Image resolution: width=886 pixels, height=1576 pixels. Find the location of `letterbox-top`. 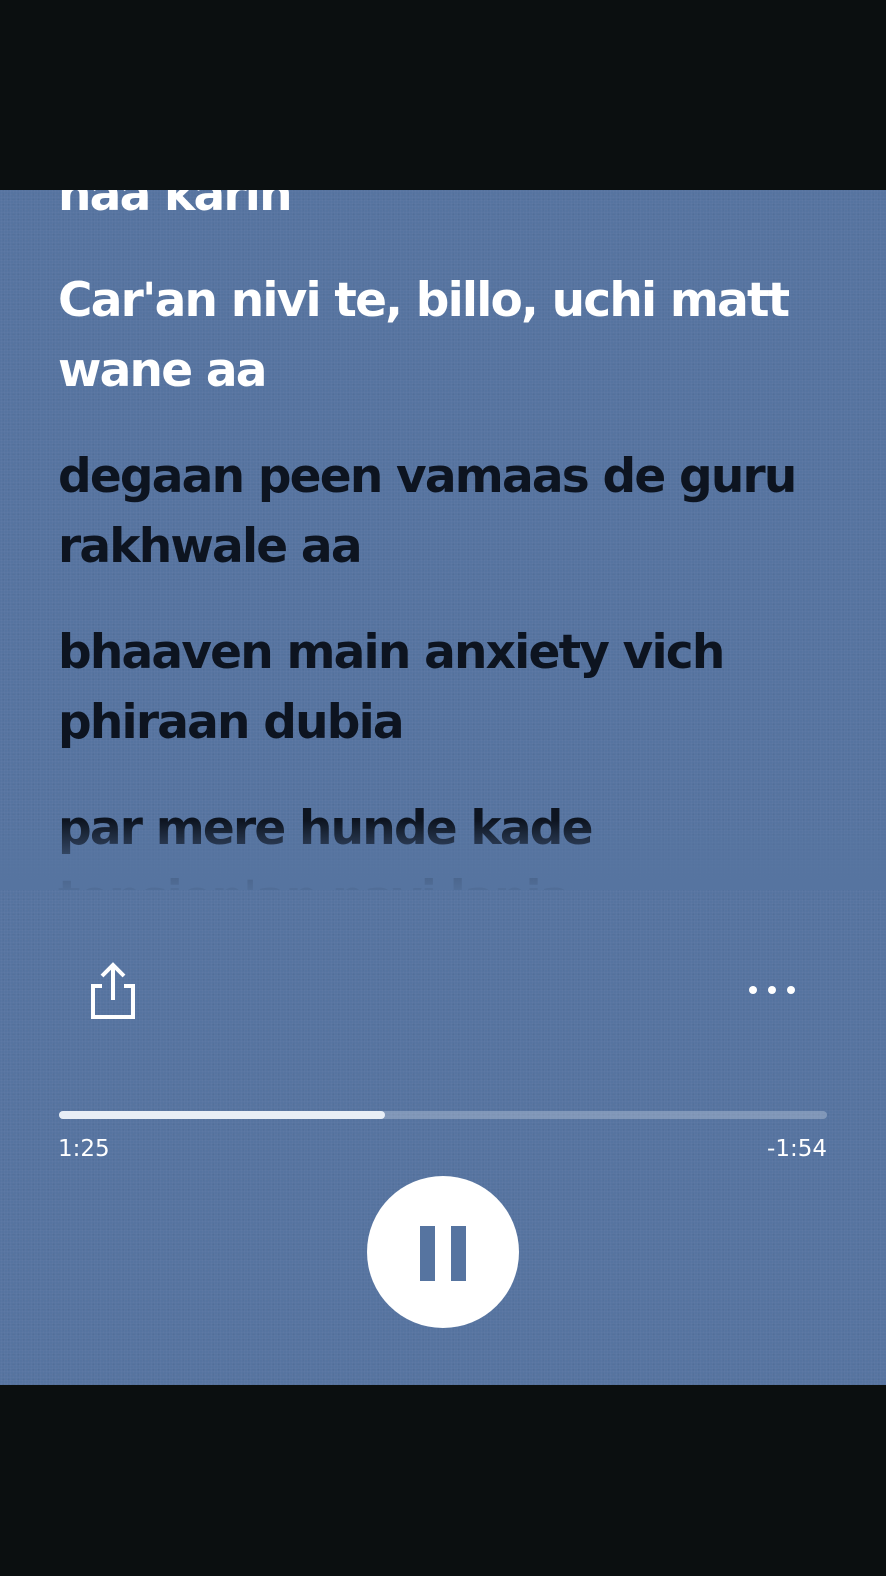

letterbox-top is located at coordinates (443, 95).